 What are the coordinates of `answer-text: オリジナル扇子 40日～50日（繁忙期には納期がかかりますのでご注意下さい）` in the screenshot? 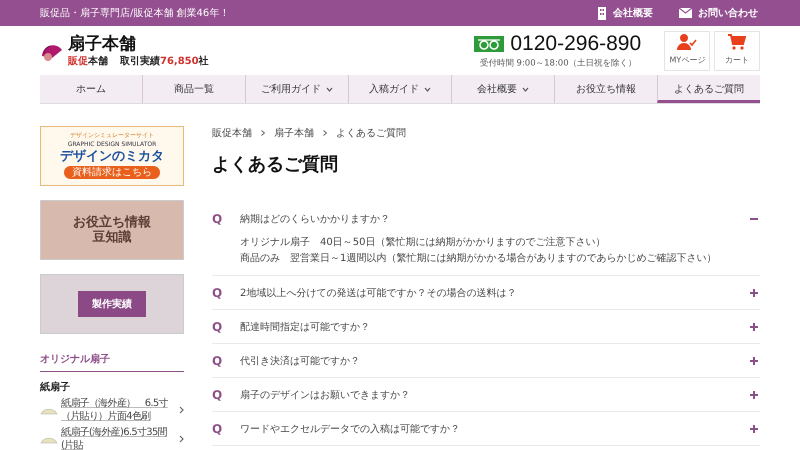 It's located at (423, 243).